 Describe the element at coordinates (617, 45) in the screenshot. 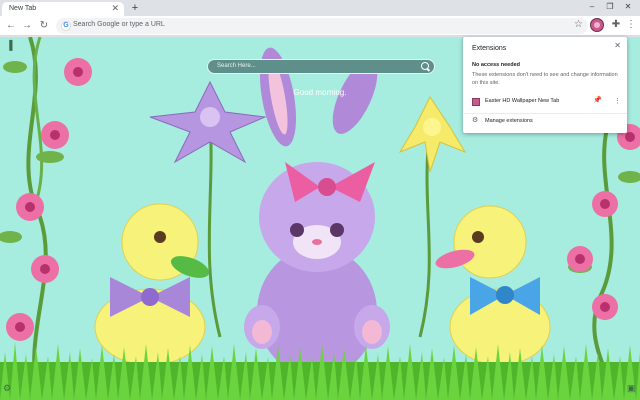

I see `popup-close-icon: ✕` at that location.